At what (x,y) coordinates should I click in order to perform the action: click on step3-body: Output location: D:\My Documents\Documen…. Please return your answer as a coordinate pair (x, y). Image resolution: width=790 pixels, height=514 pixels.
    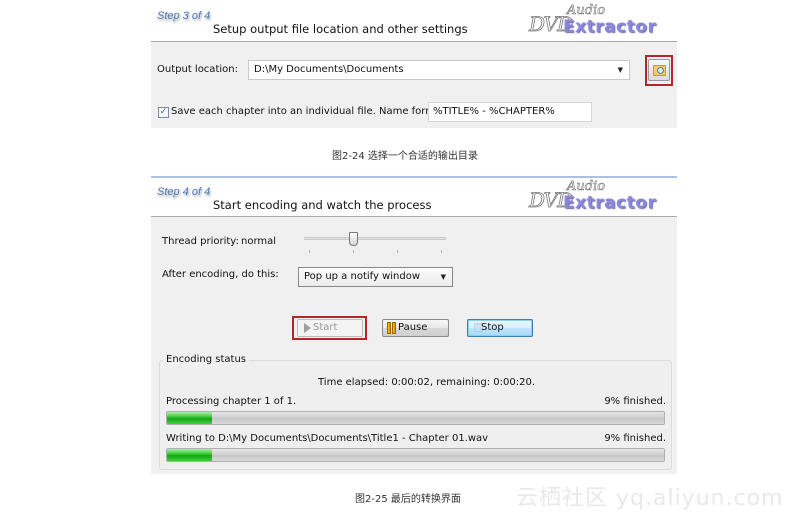
    Looking at the image, I should click on (414, 84).